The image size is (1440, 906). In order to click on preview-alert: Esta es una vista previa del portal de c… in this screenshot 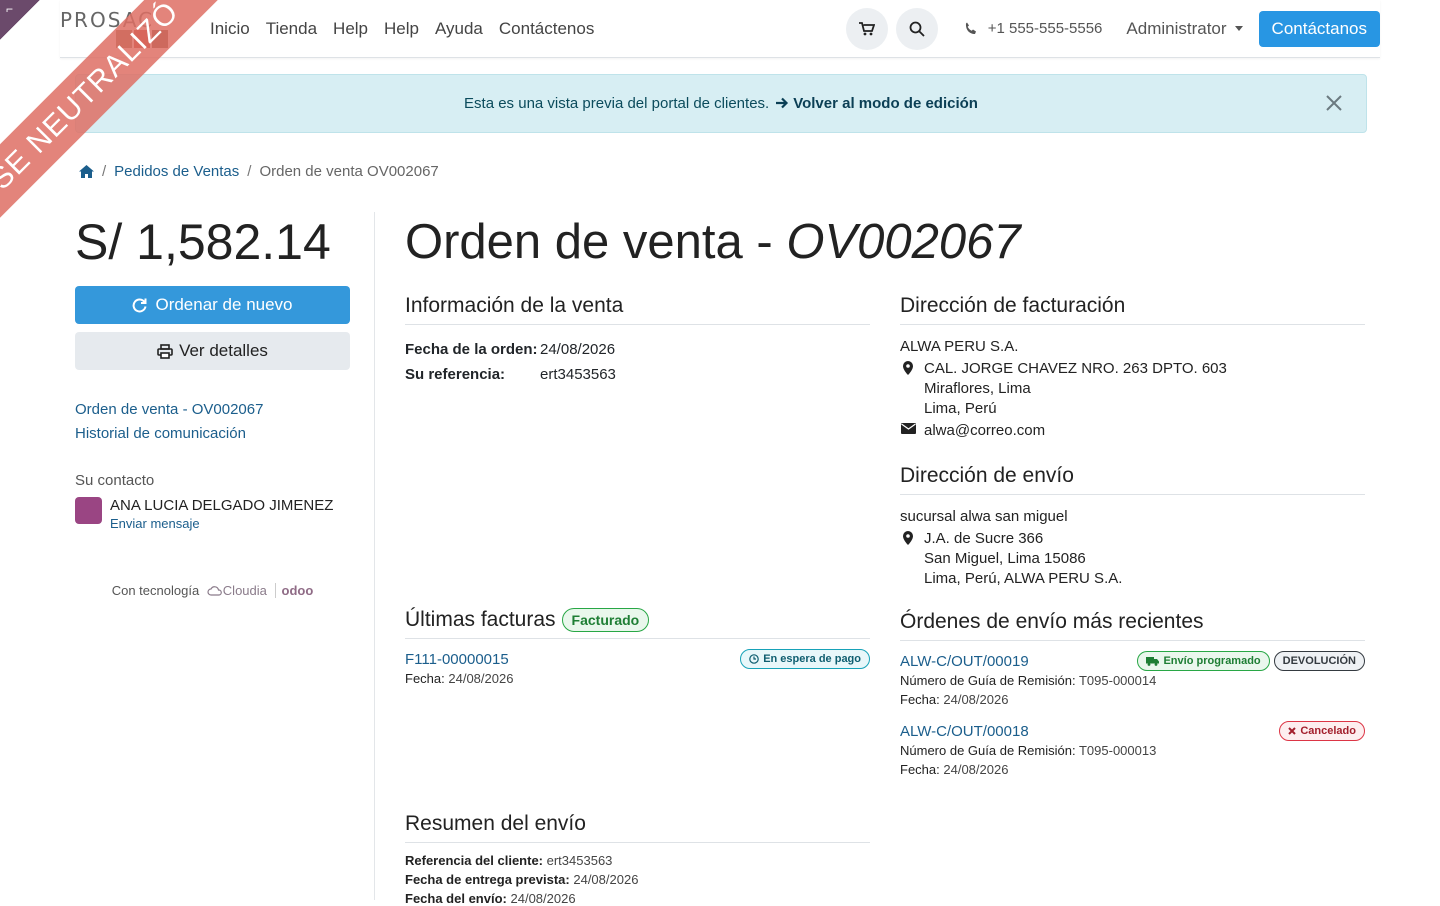, I will do `click(721, 103)`.